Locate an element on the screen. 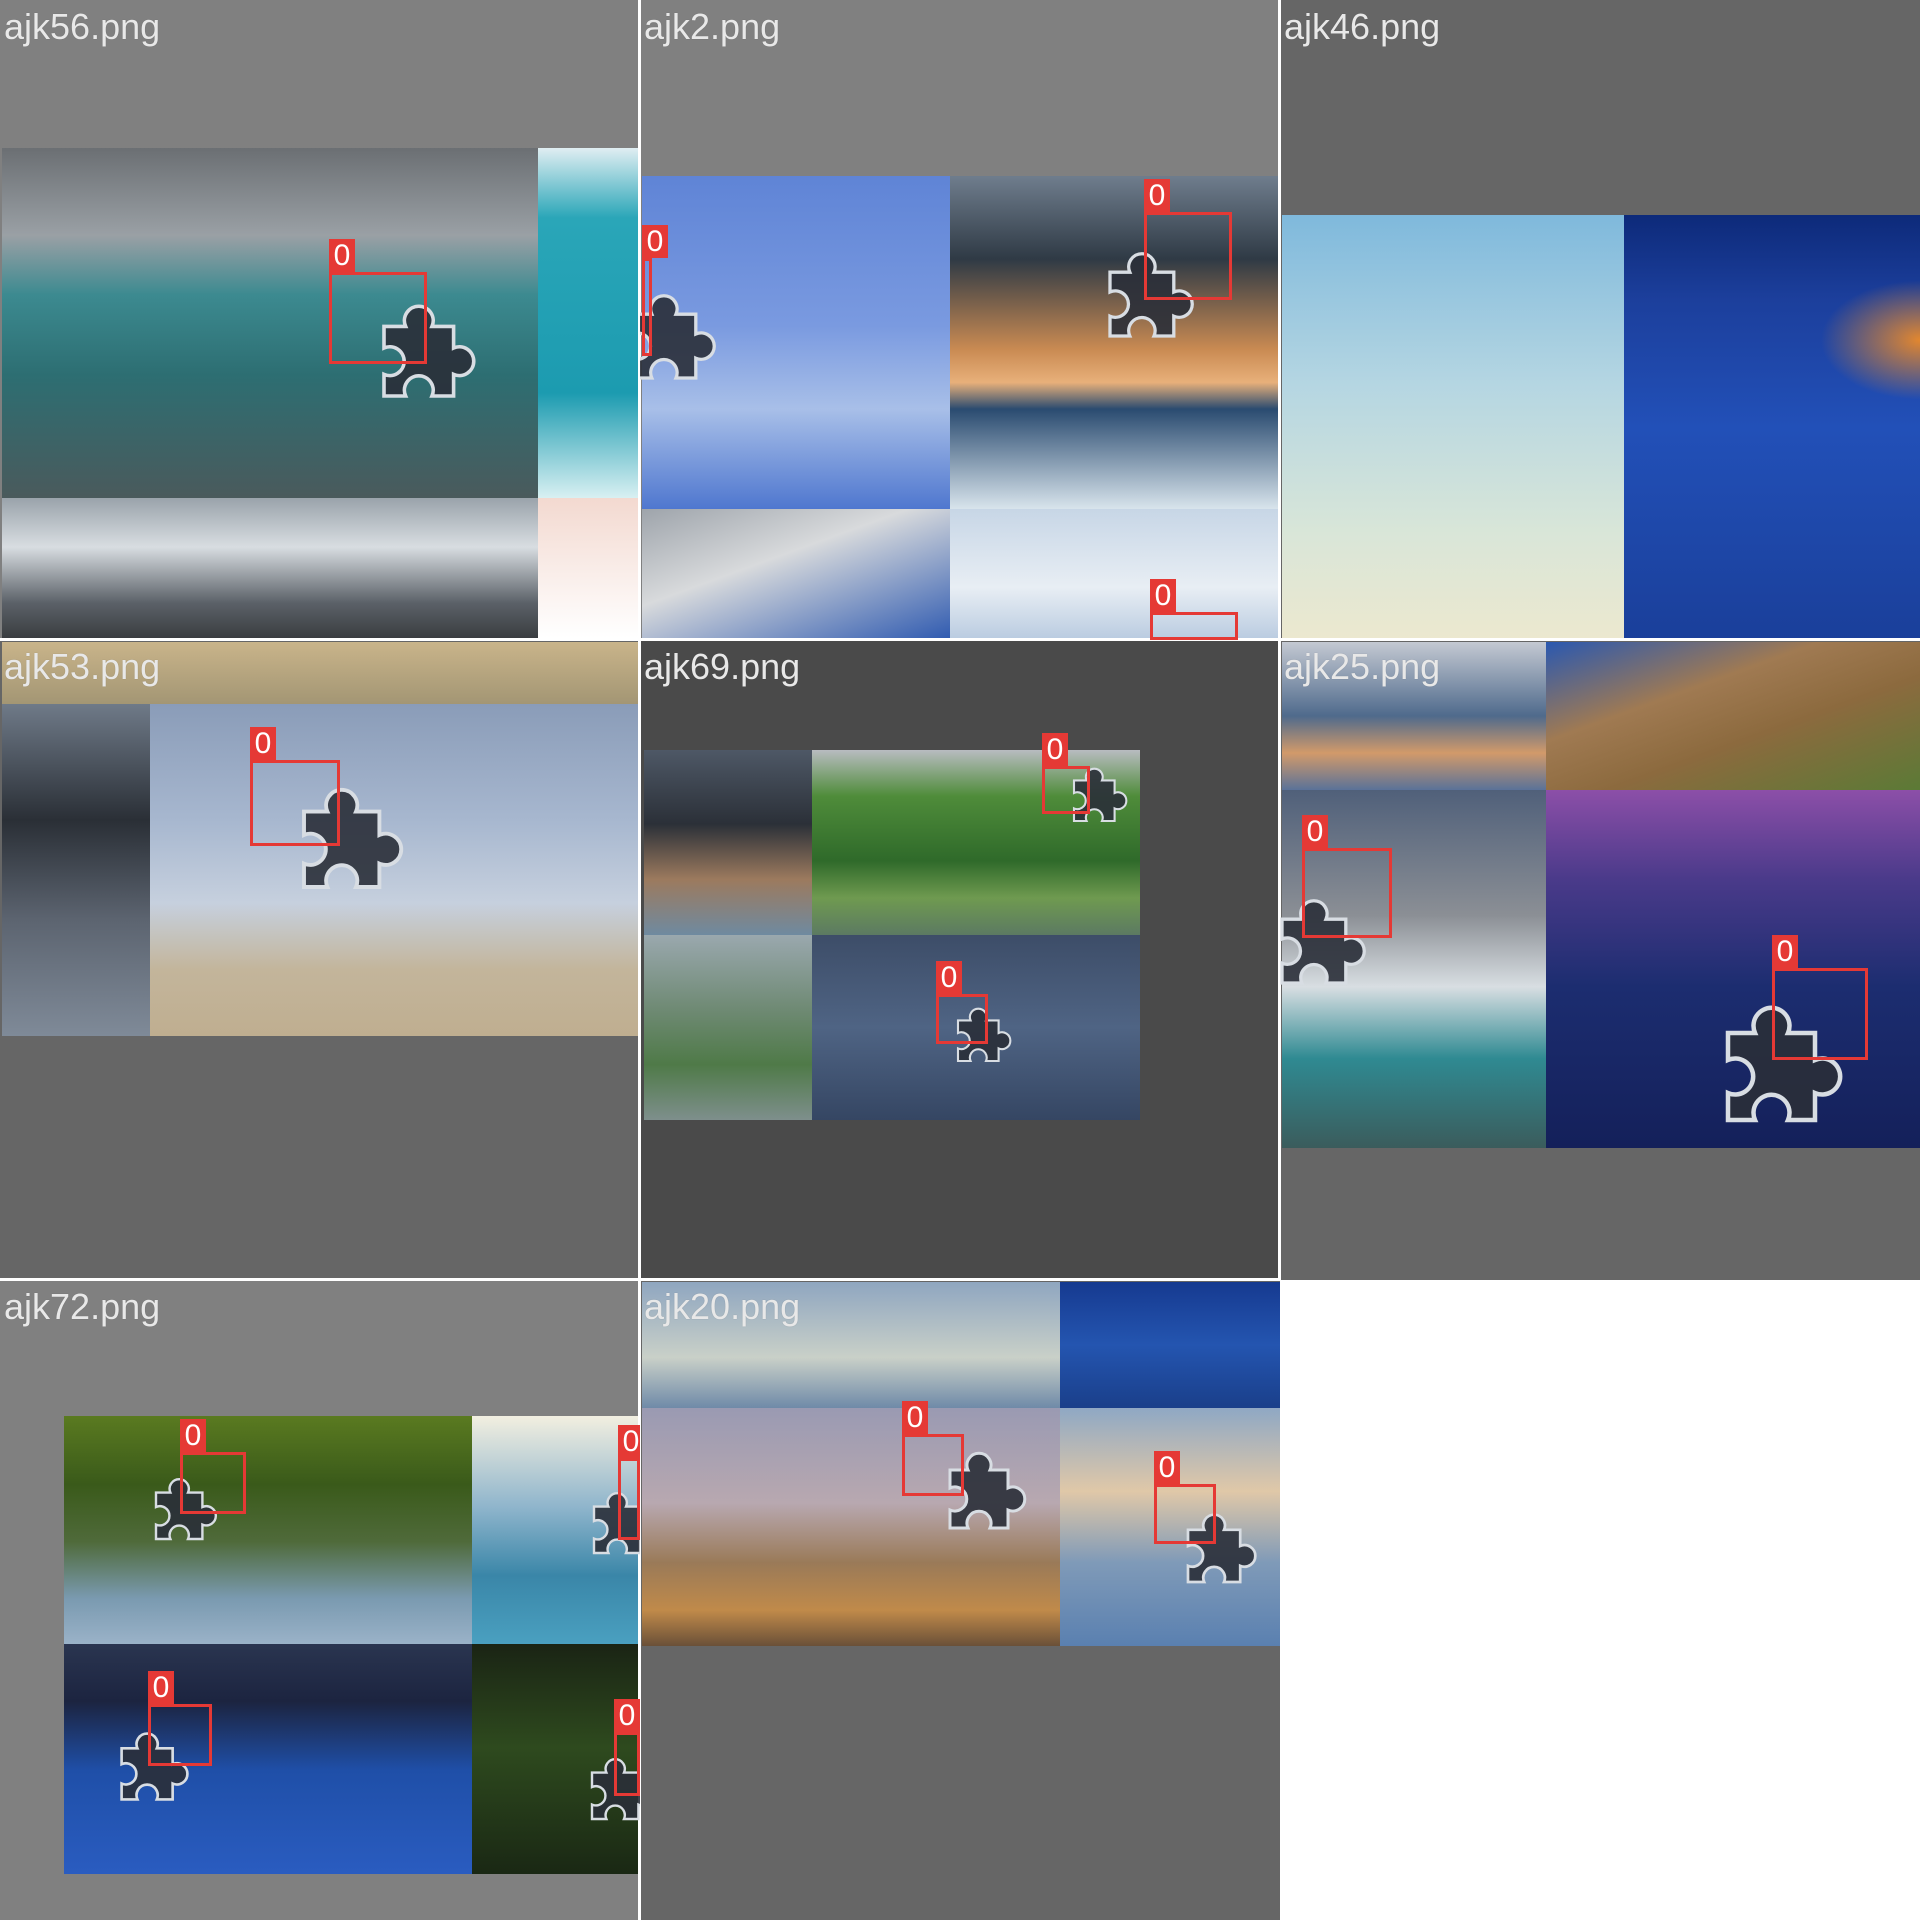 The width and height of the screenshot is (1920, 1920). tile-title: ajk46.png is located at coordinates (1362, 26).